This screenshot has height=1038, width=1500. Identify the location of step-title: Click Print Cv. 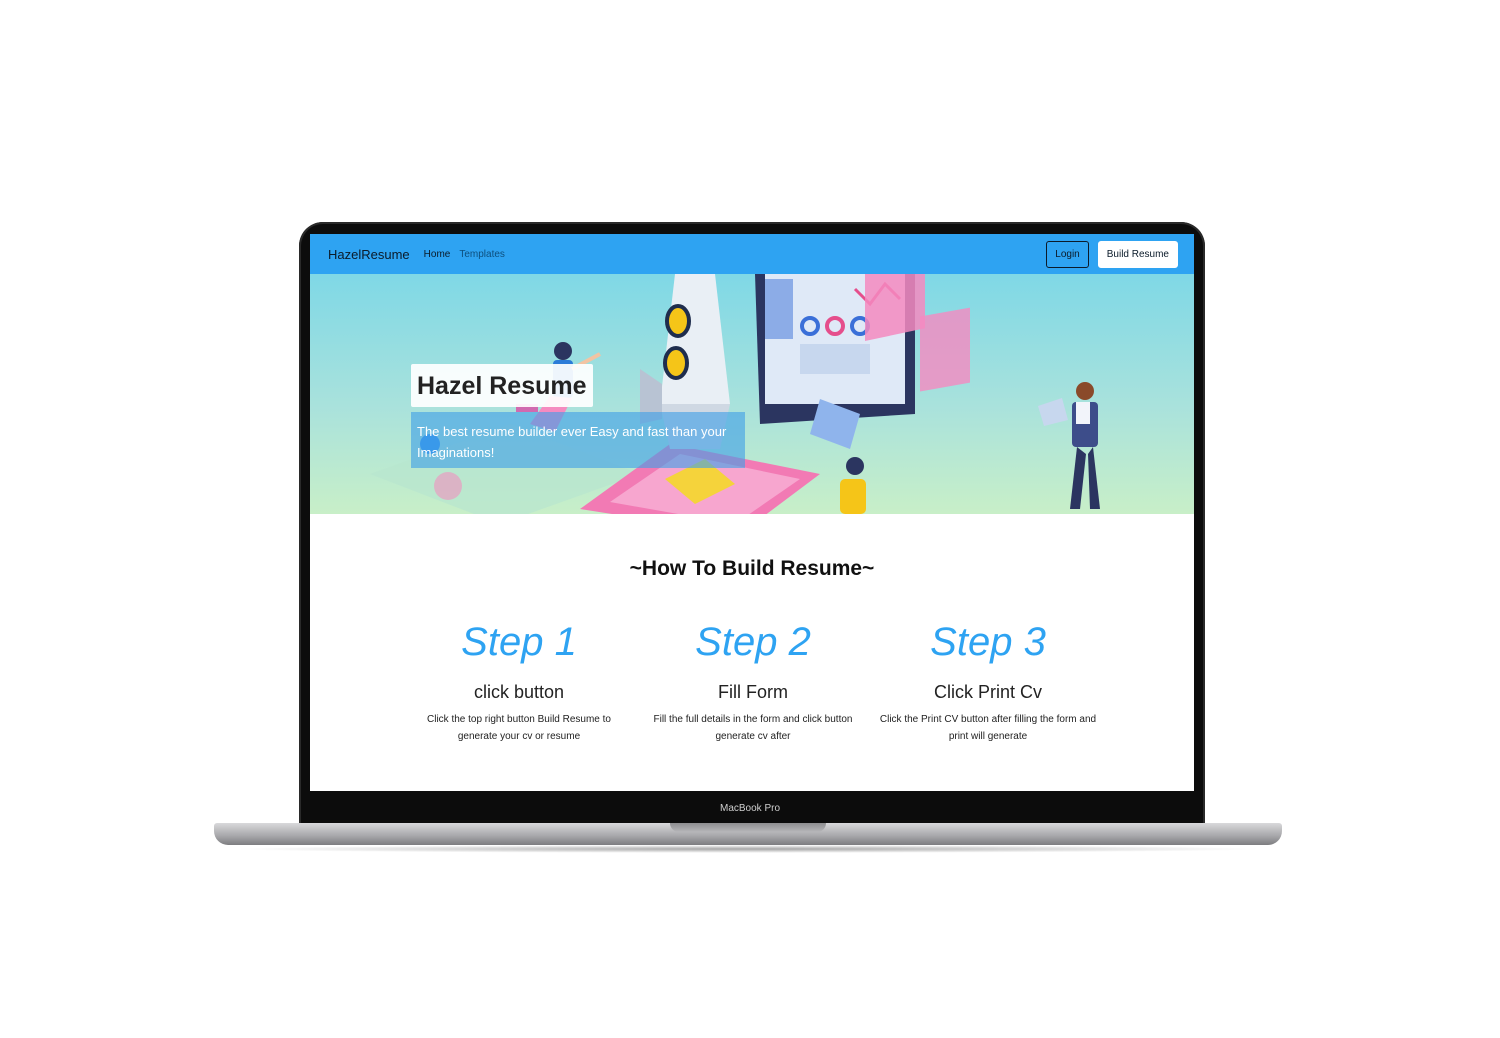
(987, 692).